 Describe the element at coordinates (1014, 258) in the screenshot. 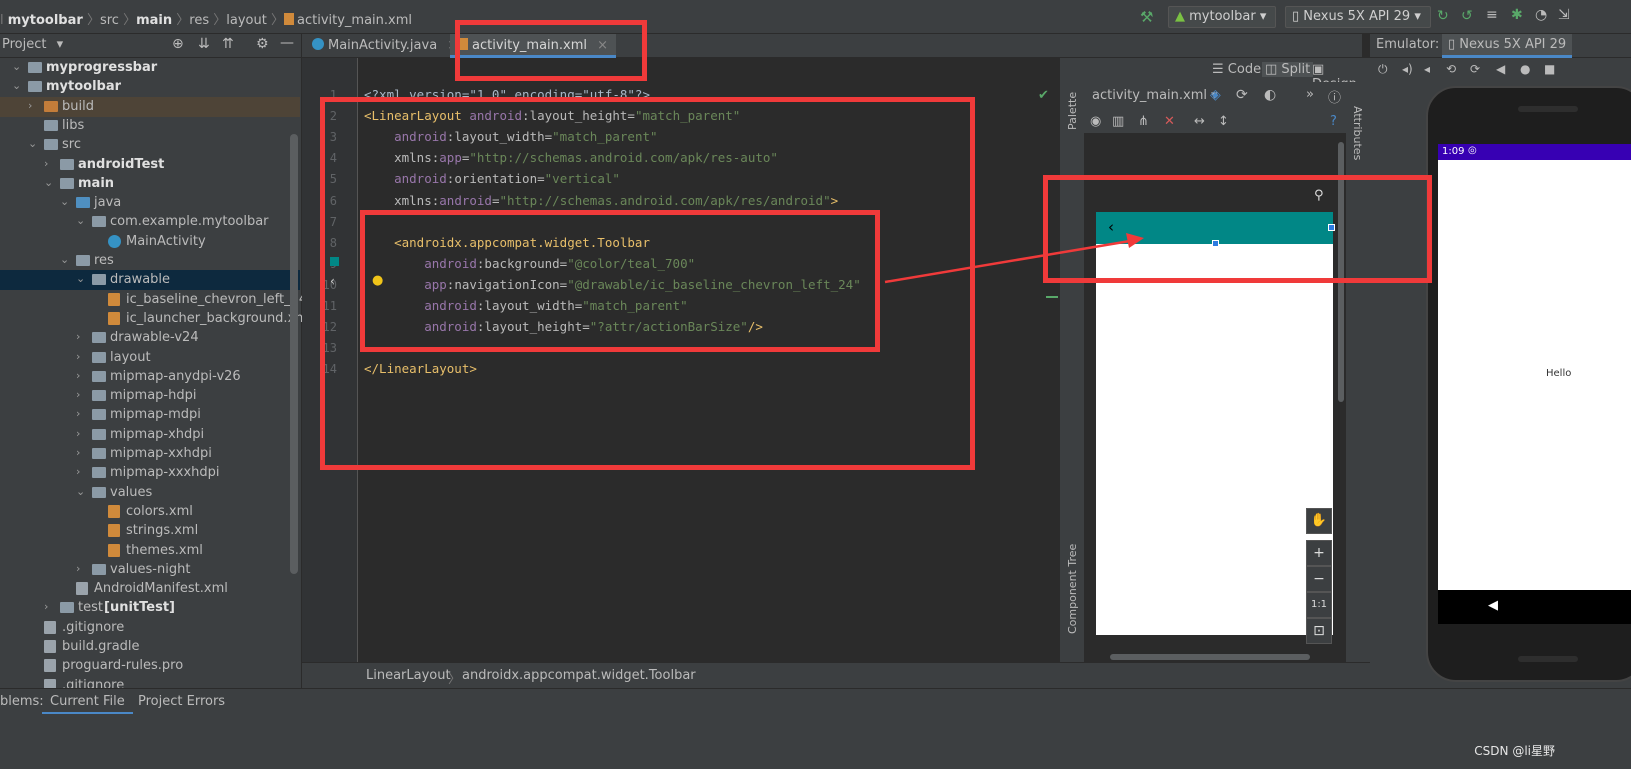

I see `annotation-arrow` at that location.